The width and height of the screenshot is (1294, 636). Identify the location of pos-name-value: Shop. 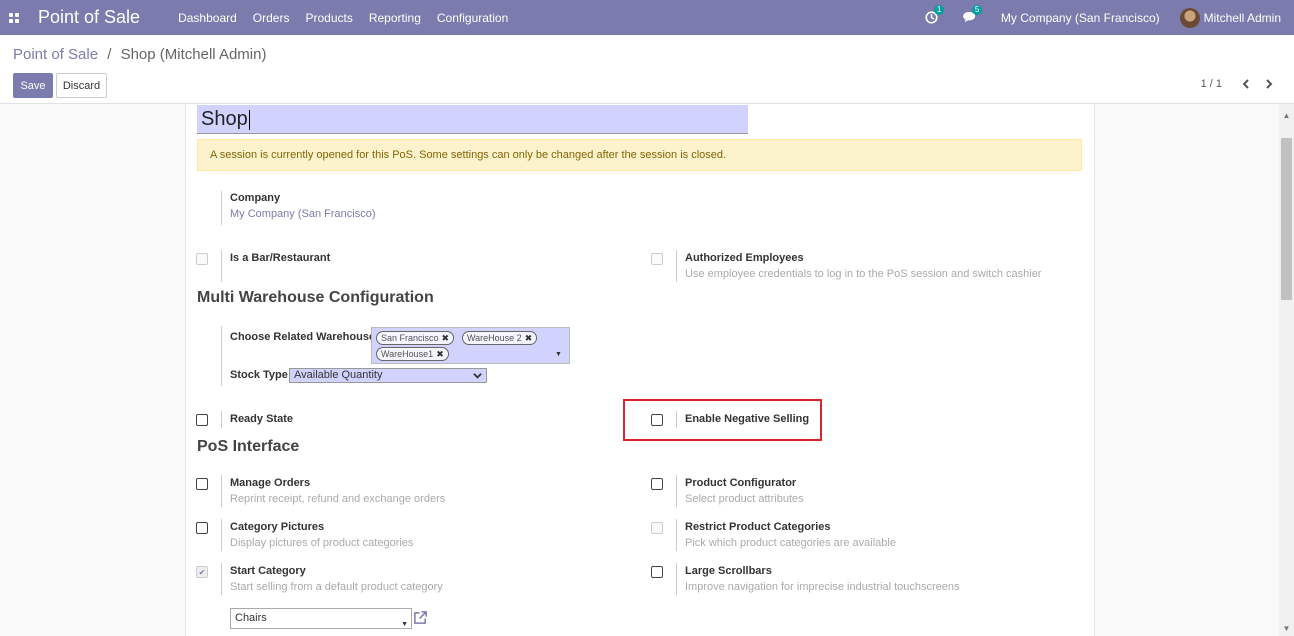
(224, 119).